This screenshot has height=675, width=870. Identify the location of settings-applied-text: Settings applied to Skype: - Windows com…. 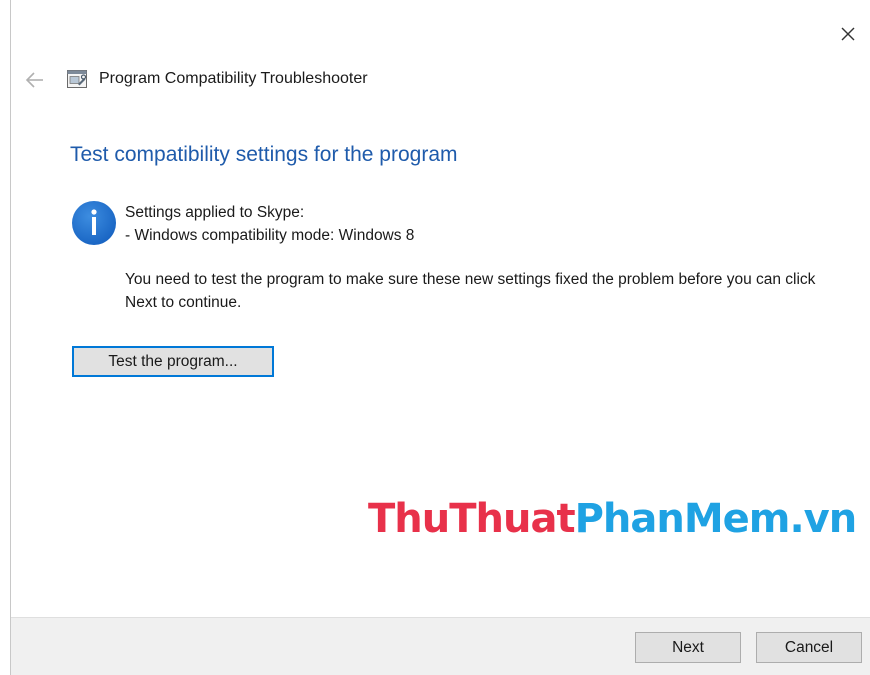
(269, 224).